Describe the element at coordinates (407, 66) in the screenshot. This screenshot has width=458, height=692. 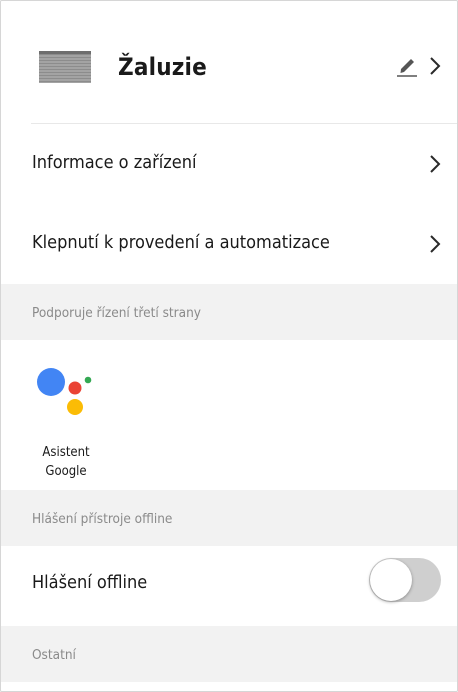
I see `pencil-edit-icon` at that location.